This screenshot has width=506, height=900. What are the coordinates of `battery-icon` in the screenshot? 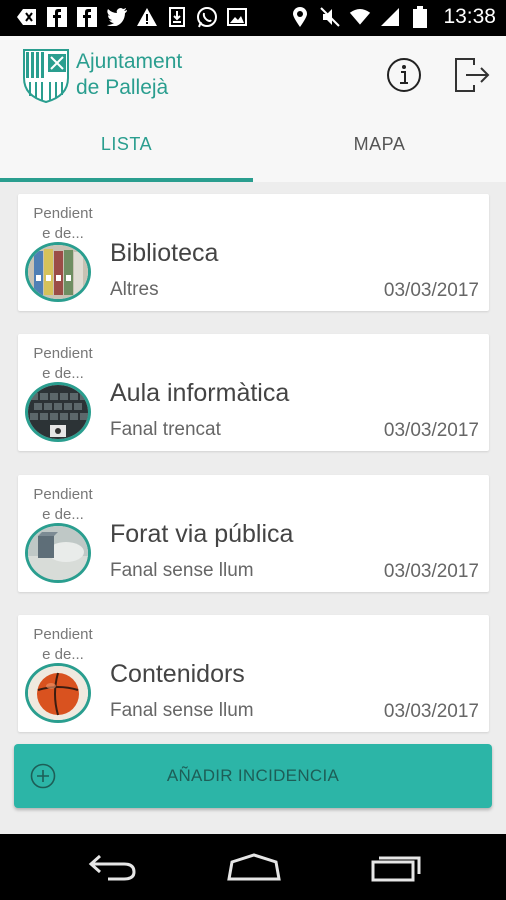 It's located at (420, 17).